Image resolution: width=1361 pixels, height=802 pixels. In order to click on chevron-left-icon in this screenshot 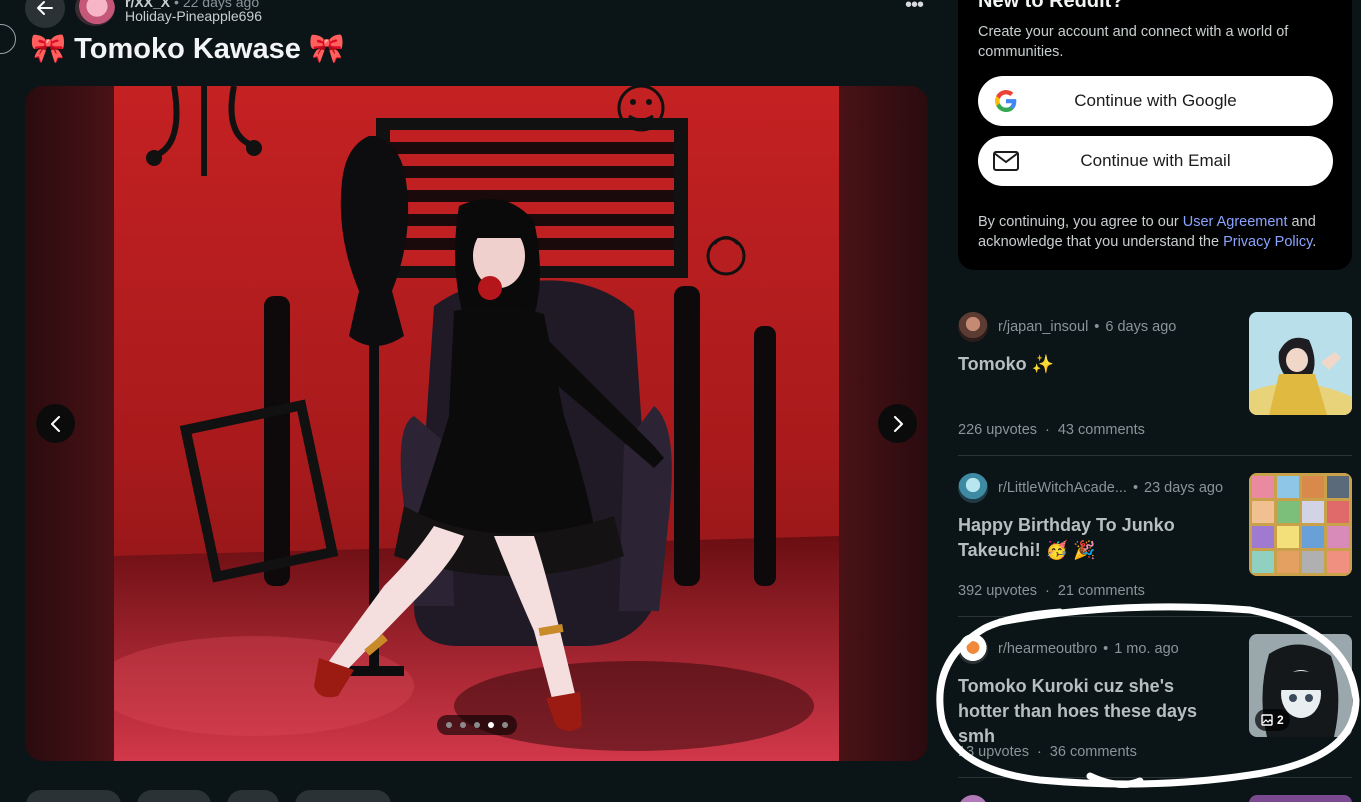, I will do `click(55, 423)`.